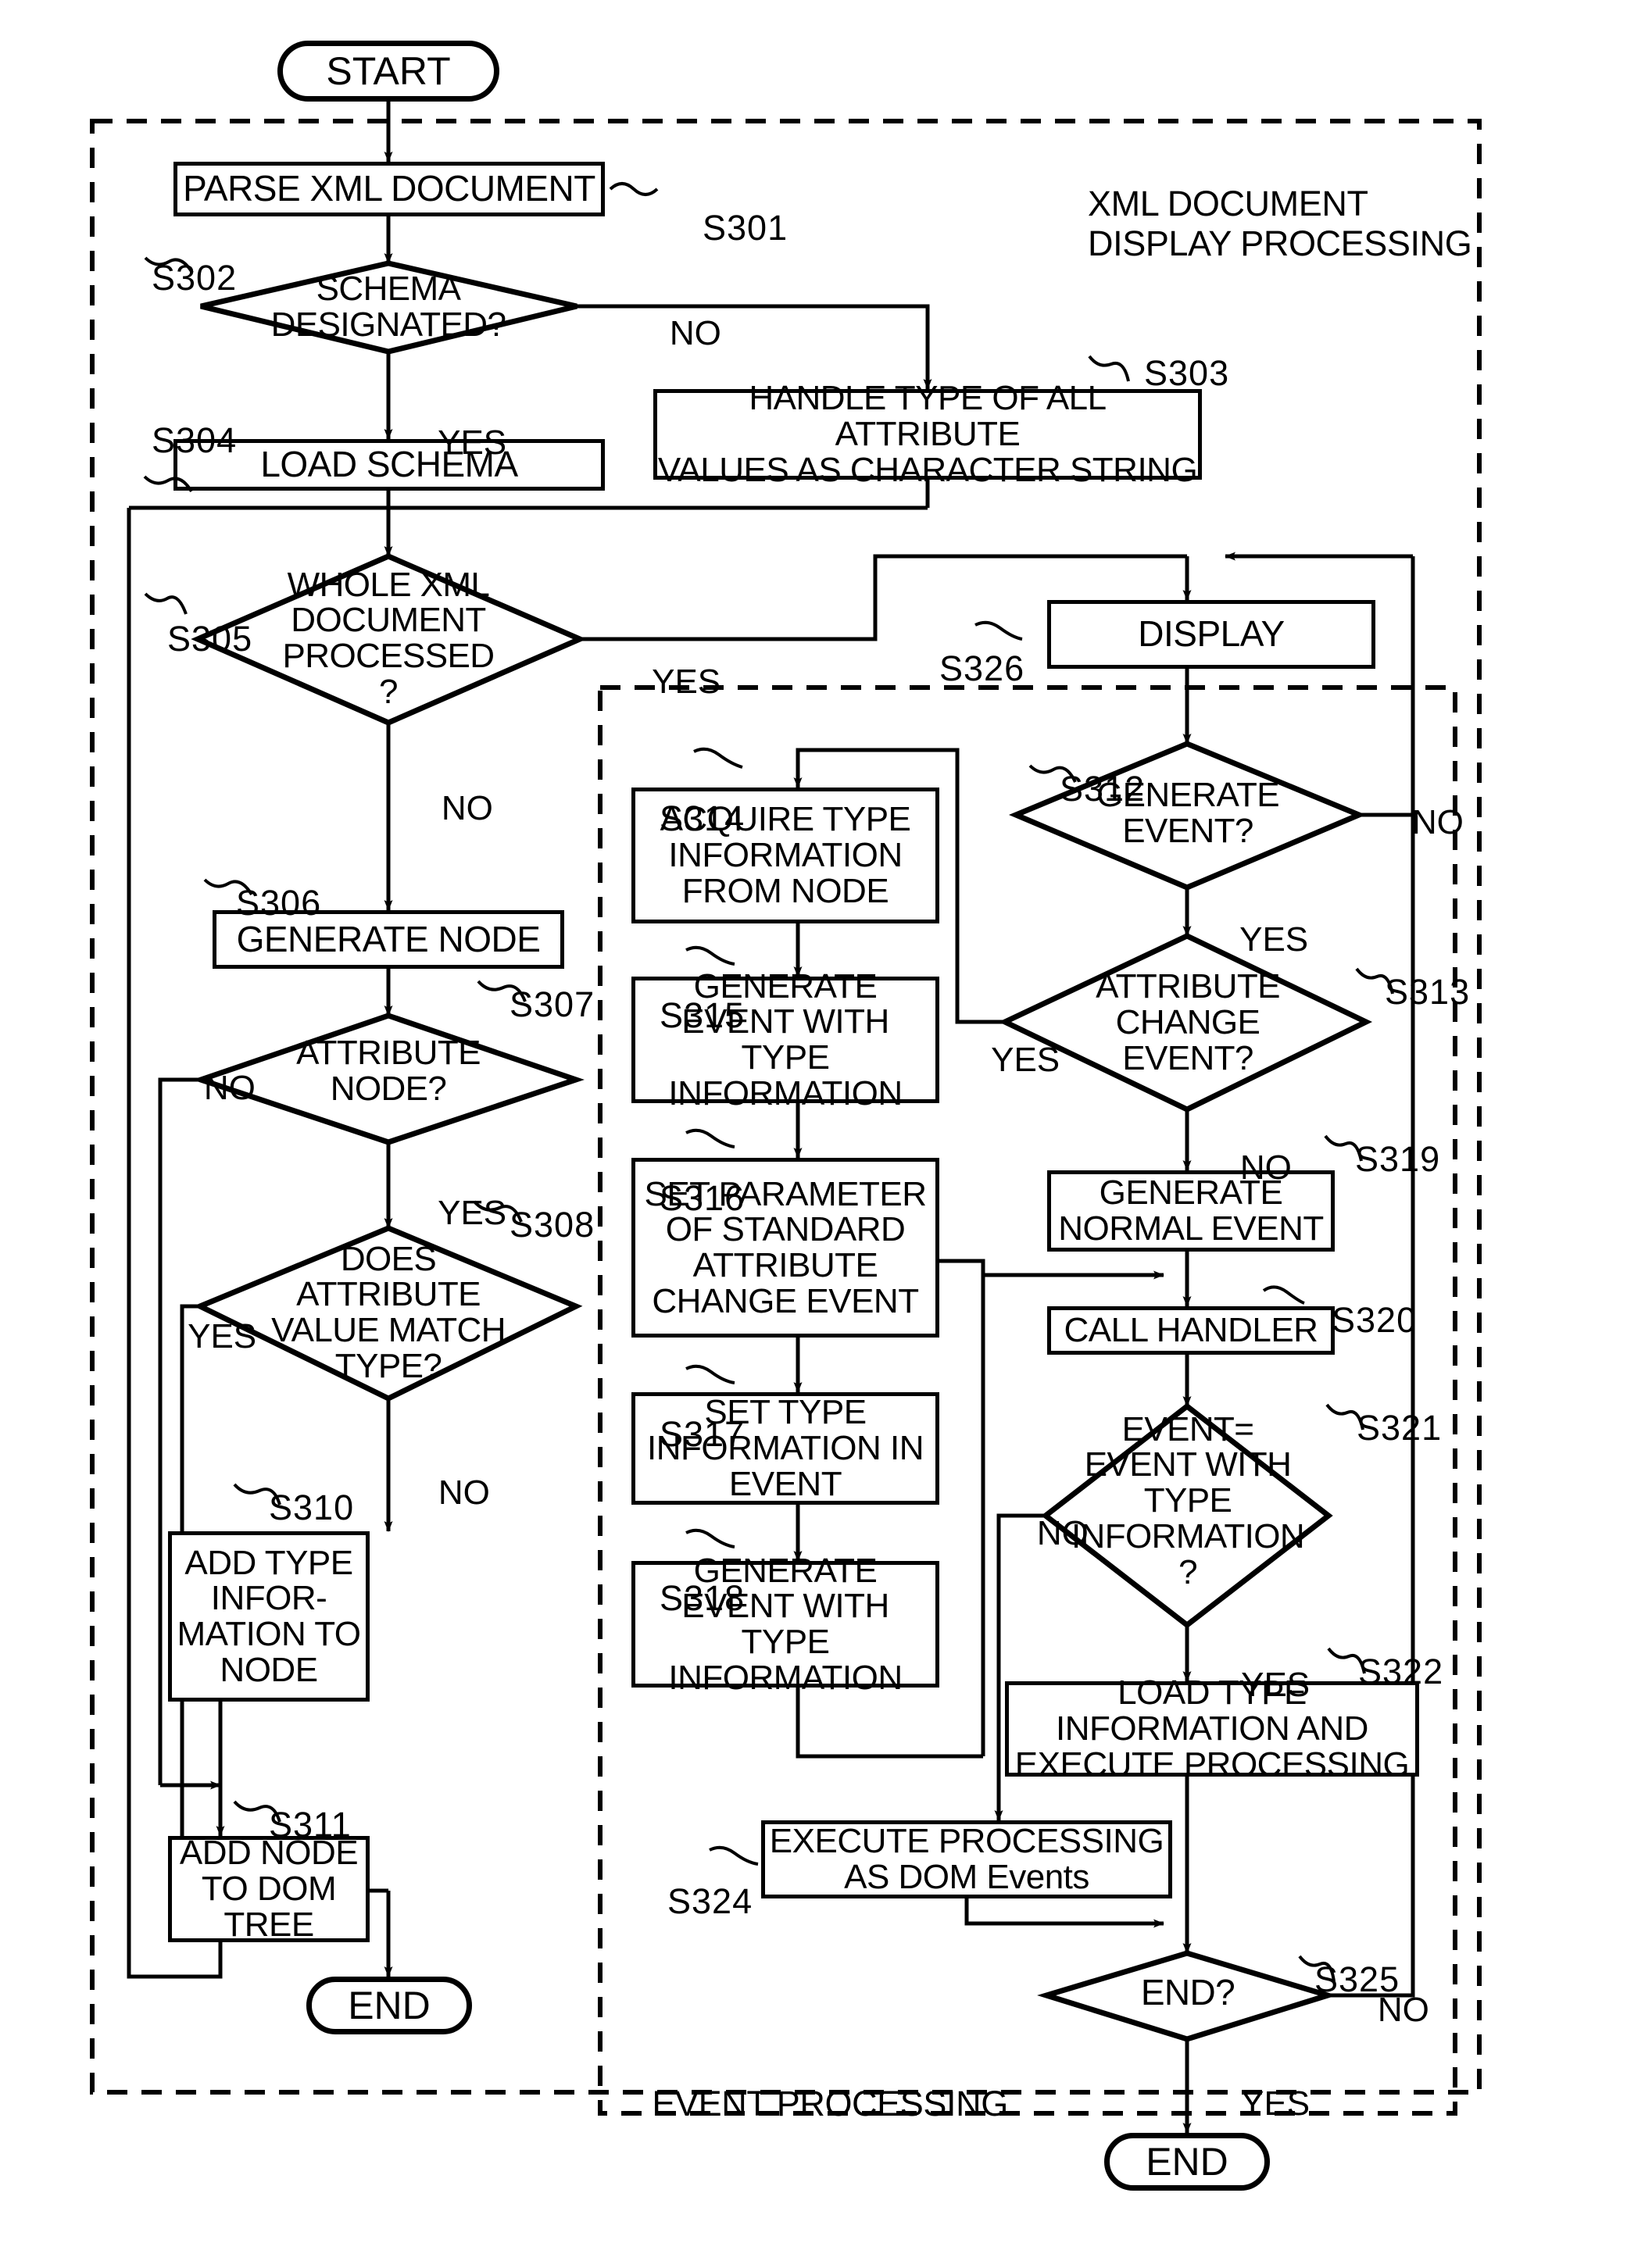  What do you see at coordinates (1025, 1060) in the screenshot?
I see `branch-label-s313-yes: YES` at bounding box center [1025, 1060].